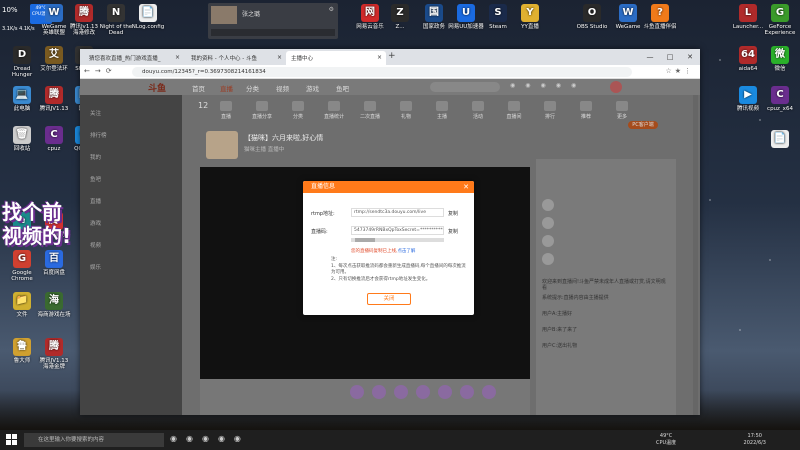 This screenshot has width=800, height=450. I want to click on desktop-icon: 微微信, so click(780, 59).